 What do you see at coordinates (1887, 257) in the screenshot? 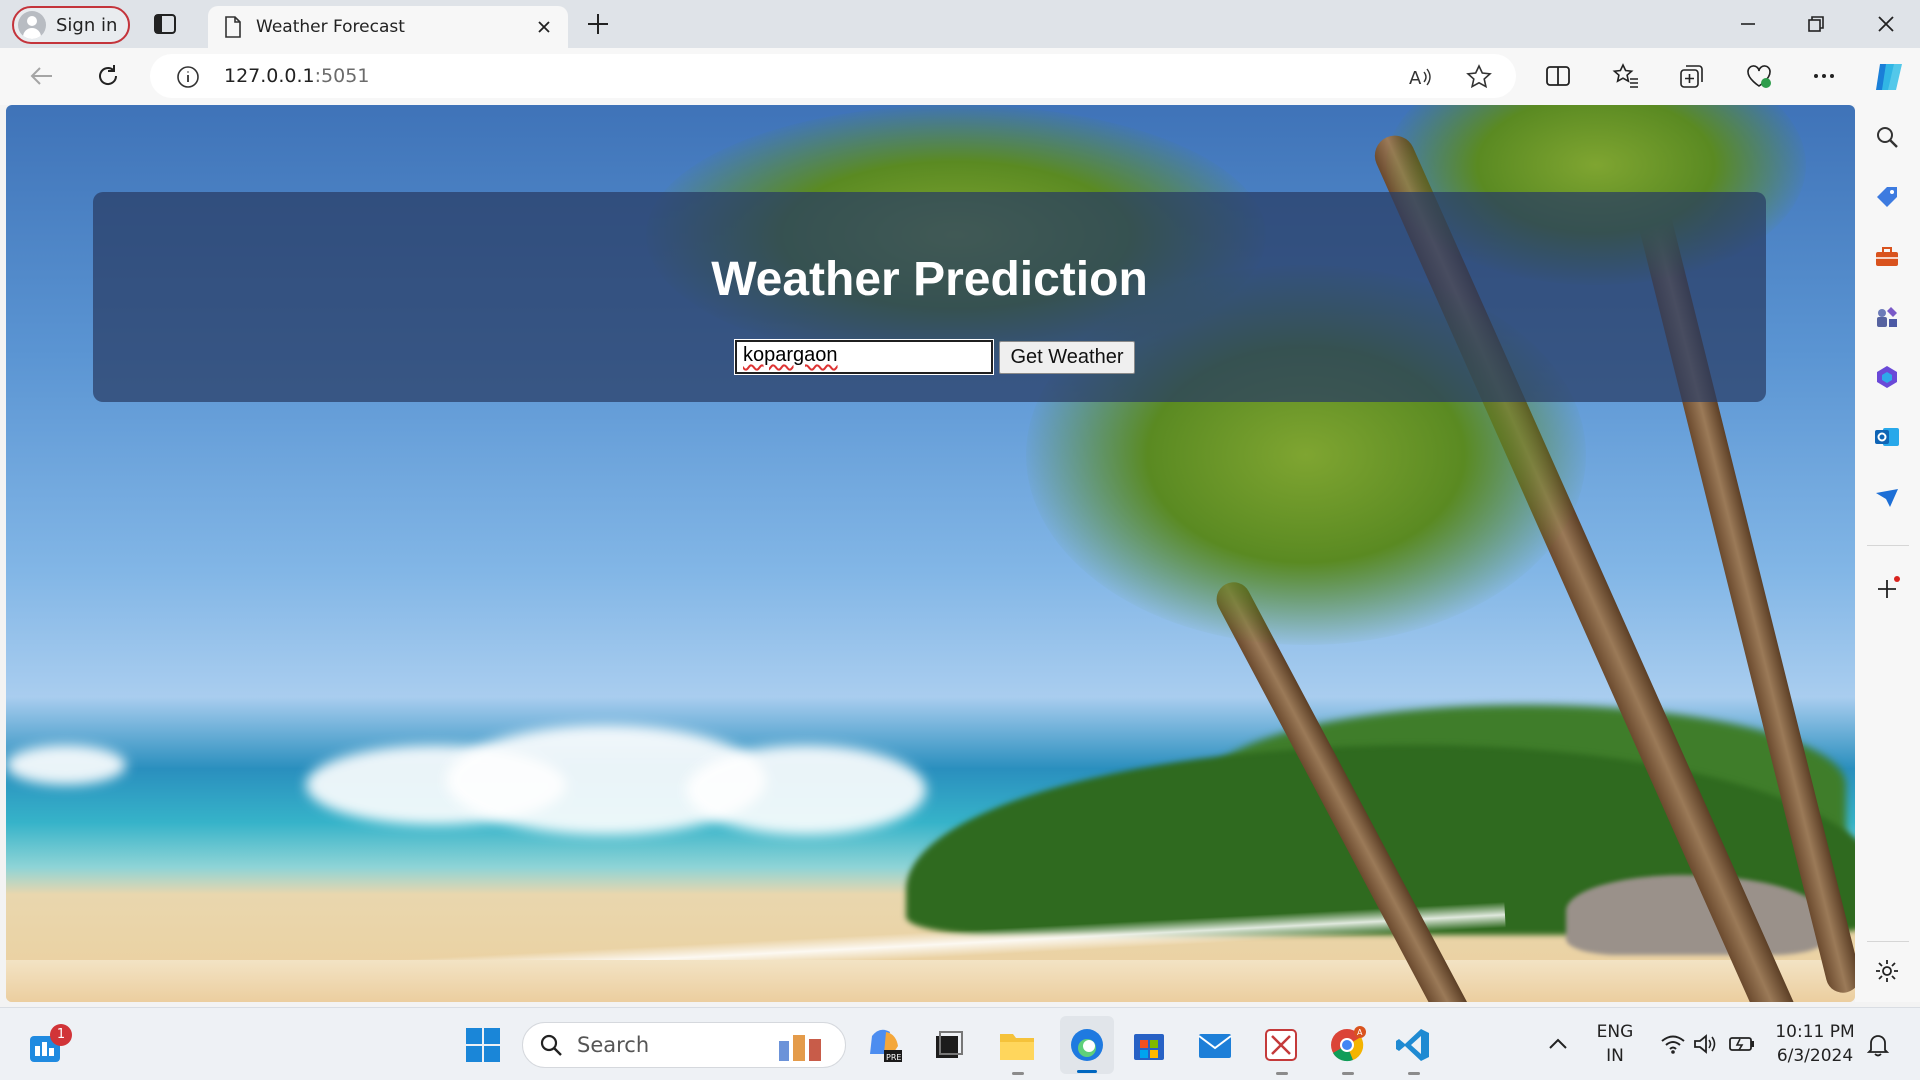
I see `tools-icon` at bounding box center [1887, 257].